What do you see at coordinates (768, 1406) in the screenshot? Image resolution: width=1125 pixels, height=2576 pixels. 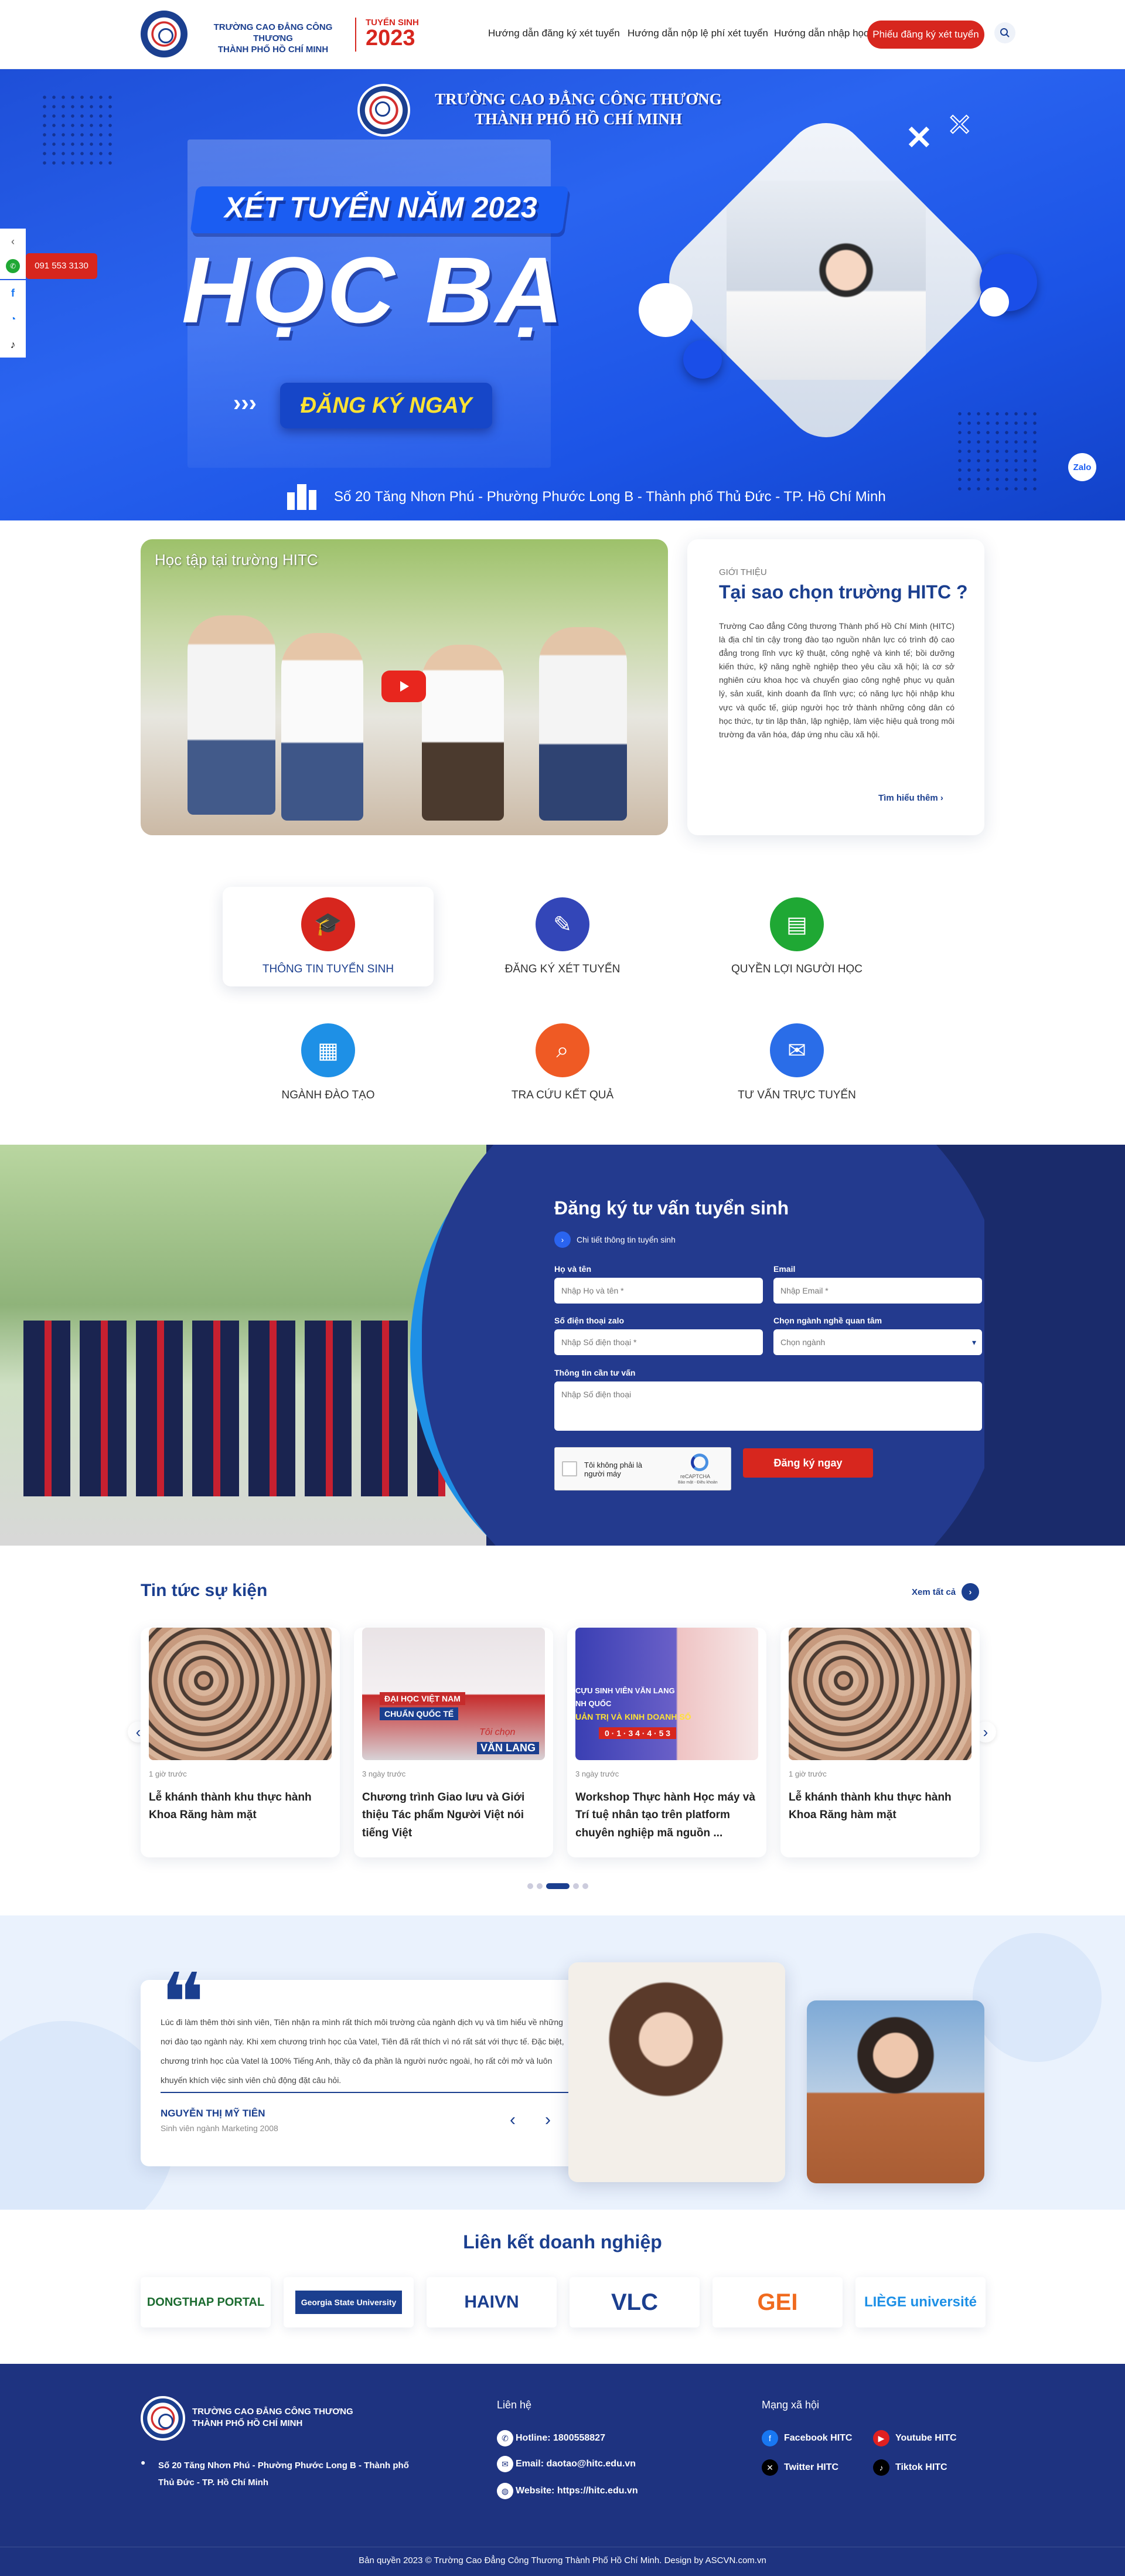 I see `info-textarea: Nhập Số điện thoại` at bounding box center [768, 1406].